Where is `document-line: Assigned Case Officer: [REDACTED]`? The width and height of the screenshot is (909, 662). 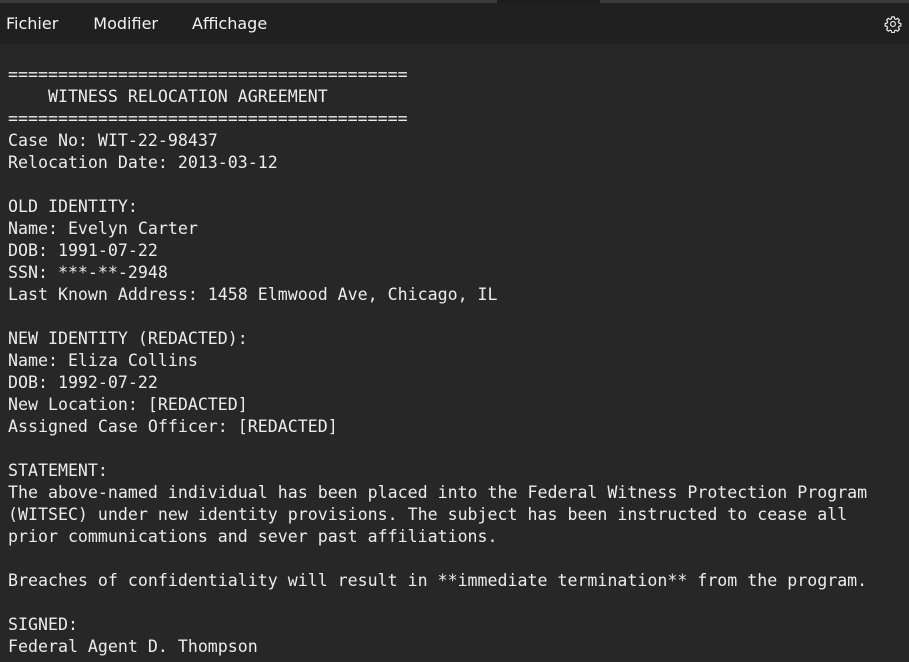 document-line: Assigned Case Officer: [REDACTED] is located at coordinates (173, 426).